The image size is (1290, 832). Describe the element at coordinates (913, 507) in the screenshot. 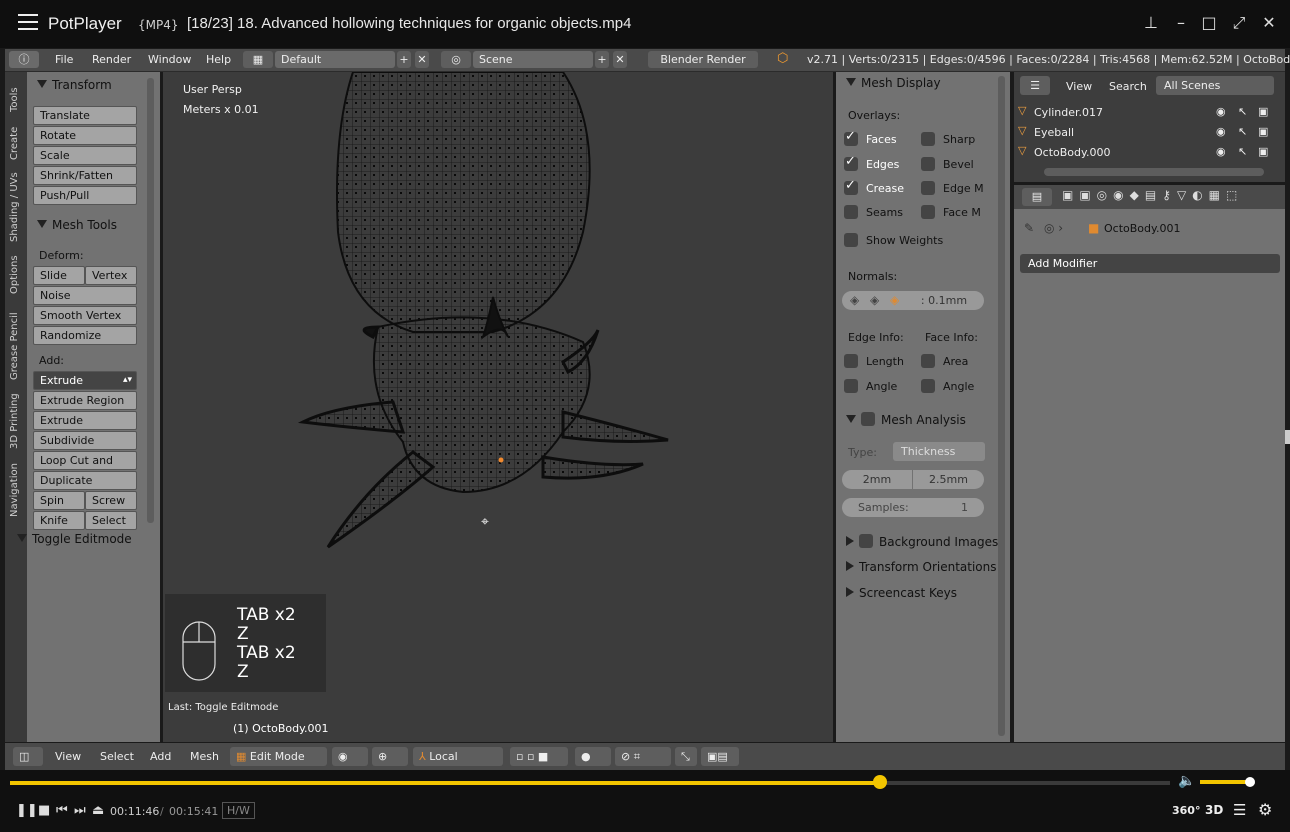

I see `samples-field: Samples: 1` at that location.